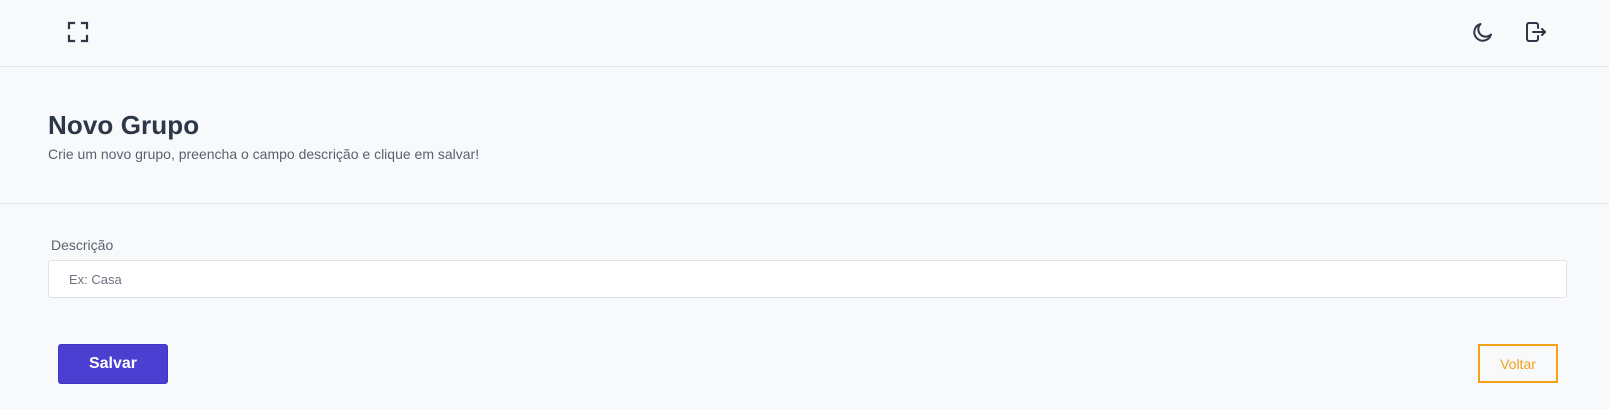 The height and width of the screenshot is (409, 1609). Describe the element at coordinates (1536, 32) in the screenshot. I see `logout-icon` at that location.